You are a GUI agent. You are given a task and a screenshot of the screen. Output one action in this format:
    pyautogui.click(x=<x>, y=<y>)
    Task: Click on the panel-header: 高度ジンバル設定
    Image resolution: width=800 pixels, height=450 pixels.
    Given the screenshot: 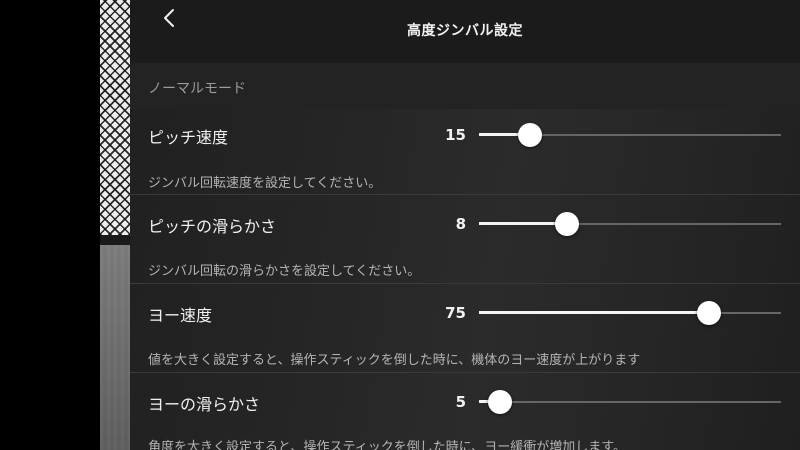 What is the action you would take?
    pyautogui.click(x=465, y=31)
    